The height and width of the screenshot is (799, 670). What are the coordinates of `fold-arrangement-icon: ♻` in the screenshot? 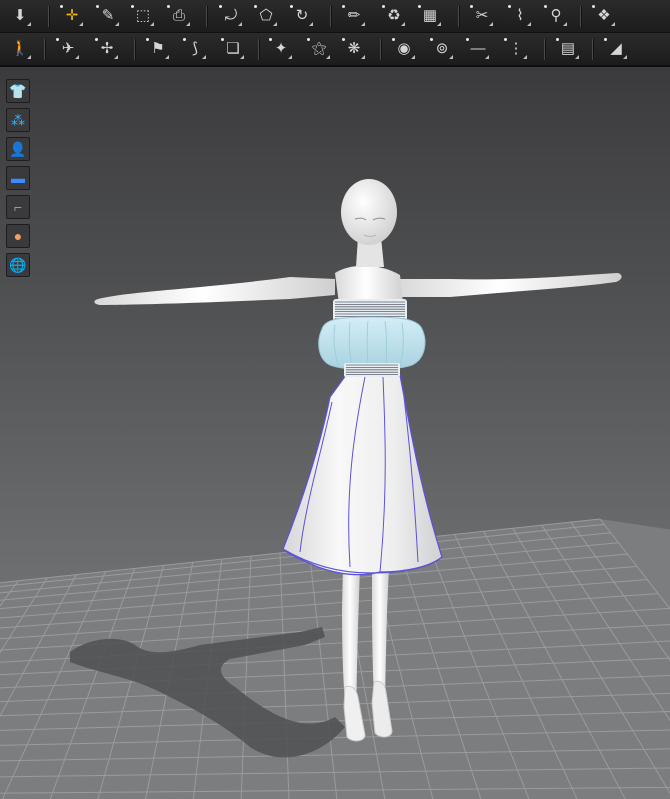 It's located at (394, 16).